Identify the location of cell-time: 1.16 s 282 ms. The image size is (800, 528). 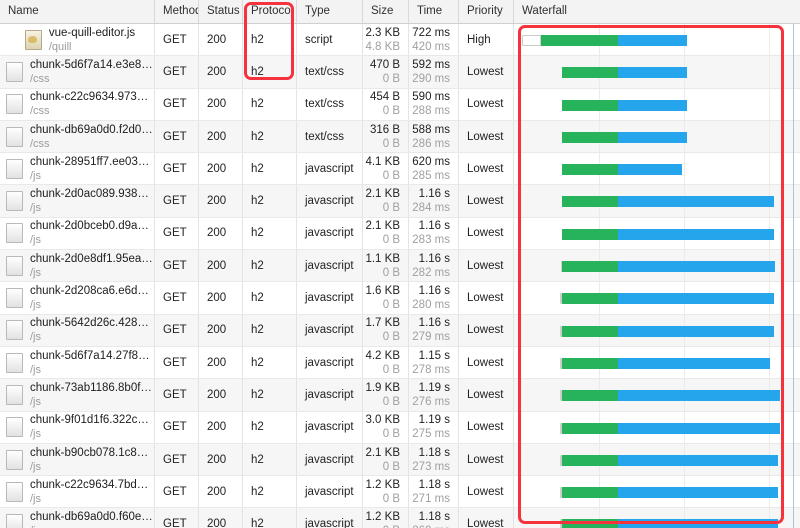
(434, 266).